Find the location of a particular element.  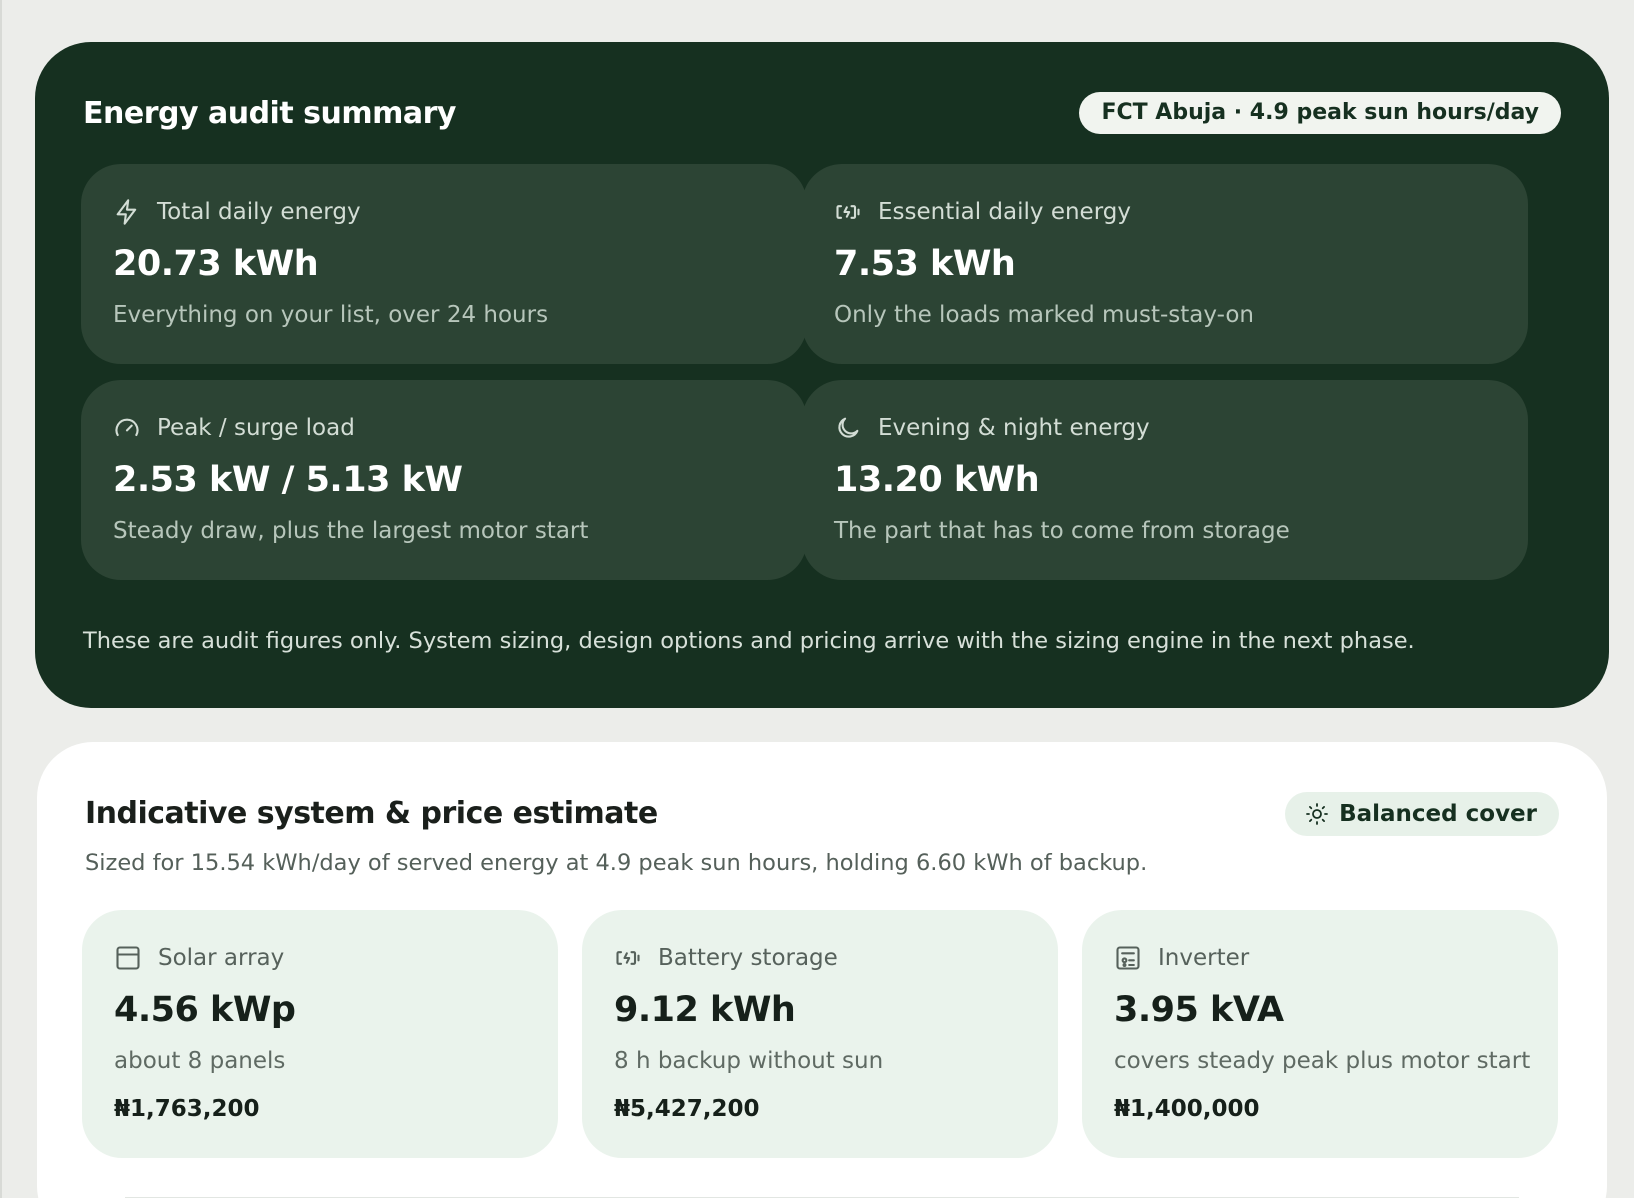

stat-description: The part that has to come from storage is located at coordinates (1062, 531).